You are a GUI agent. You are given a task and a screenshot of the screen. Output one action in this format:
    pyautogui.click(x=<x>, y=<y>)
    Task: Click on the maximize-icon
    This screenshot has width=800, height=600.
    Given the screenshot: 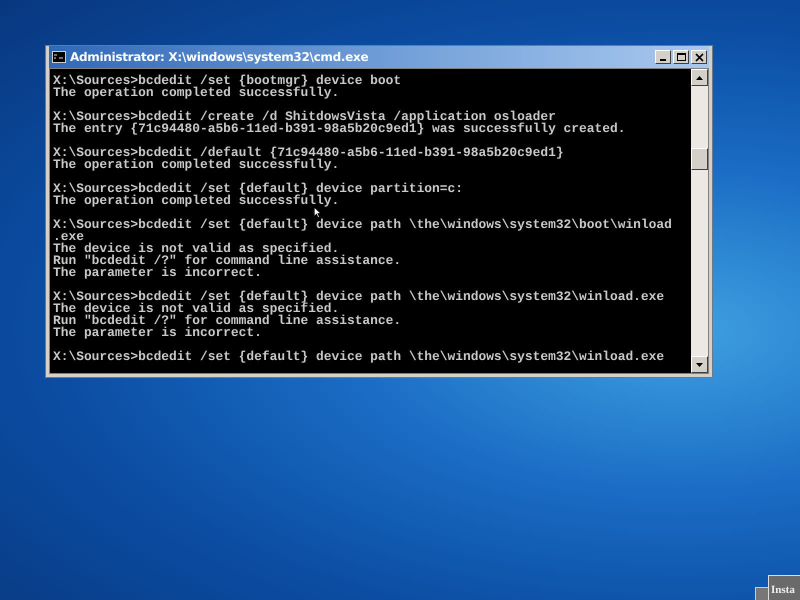 What is the action you would take?
    pyautogui.click(x=681, y=57)
    